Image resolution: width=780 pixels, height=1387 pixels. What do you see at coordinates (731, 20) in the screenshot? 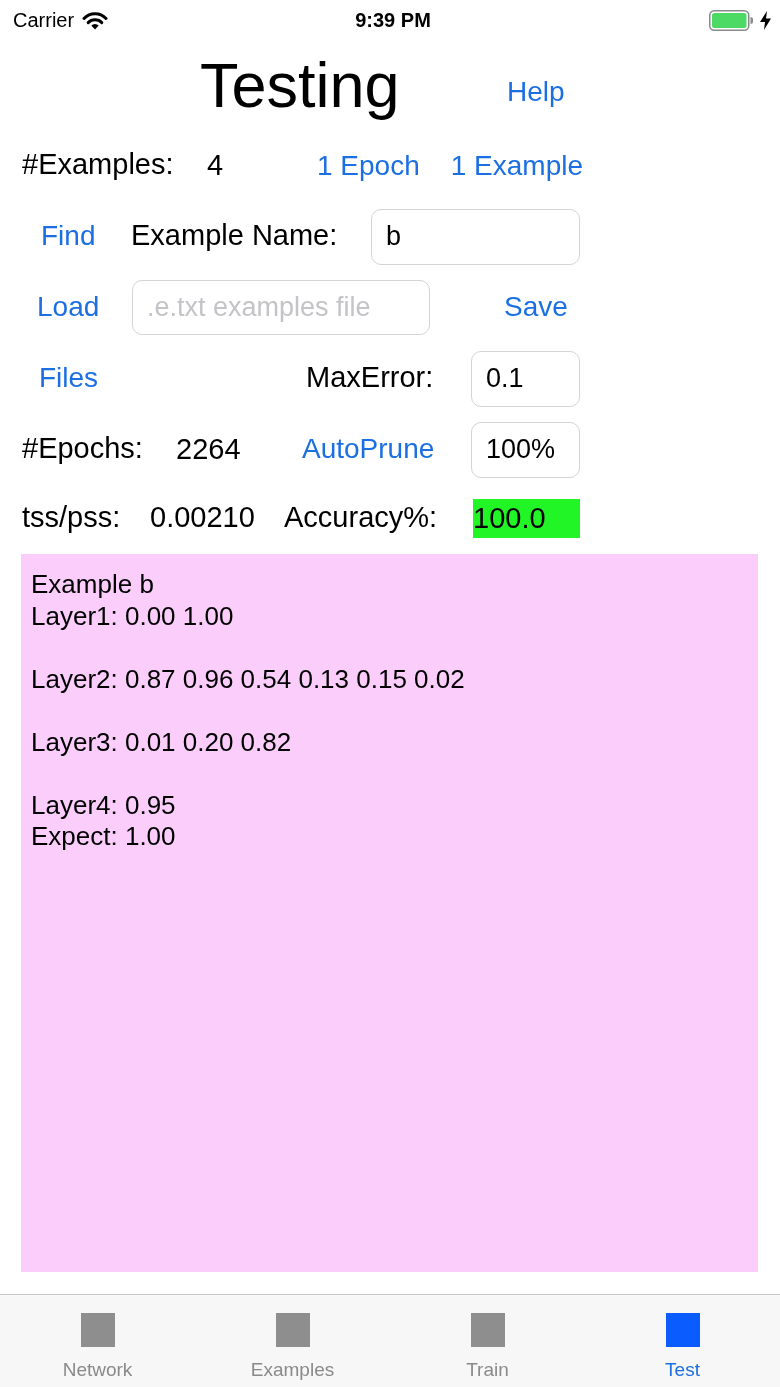
I see `battery-icon` at bounding box center [731, 20].